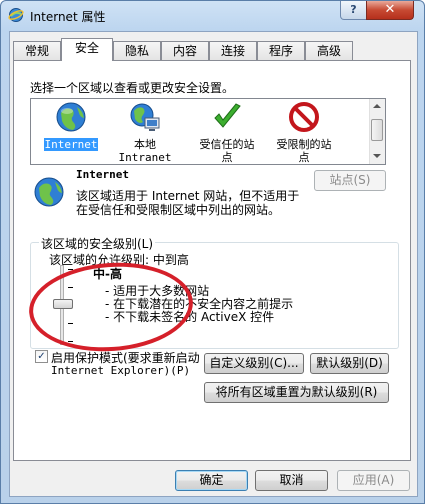 The height and width of the screenshot is (504, 425). I want to click on local-intranet-icon, so click(145, 117).